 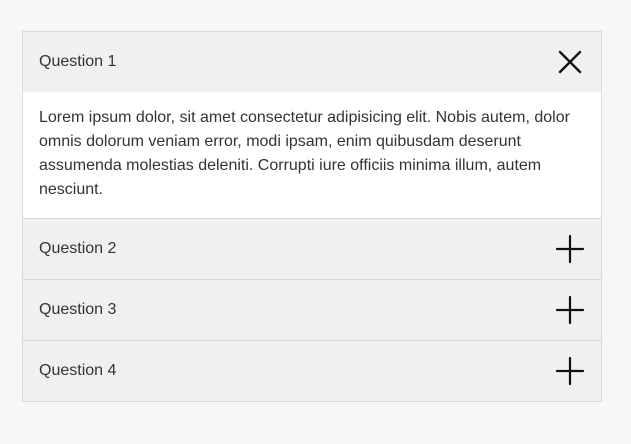 I want to click on close-icon, so click(x=570, y=62).